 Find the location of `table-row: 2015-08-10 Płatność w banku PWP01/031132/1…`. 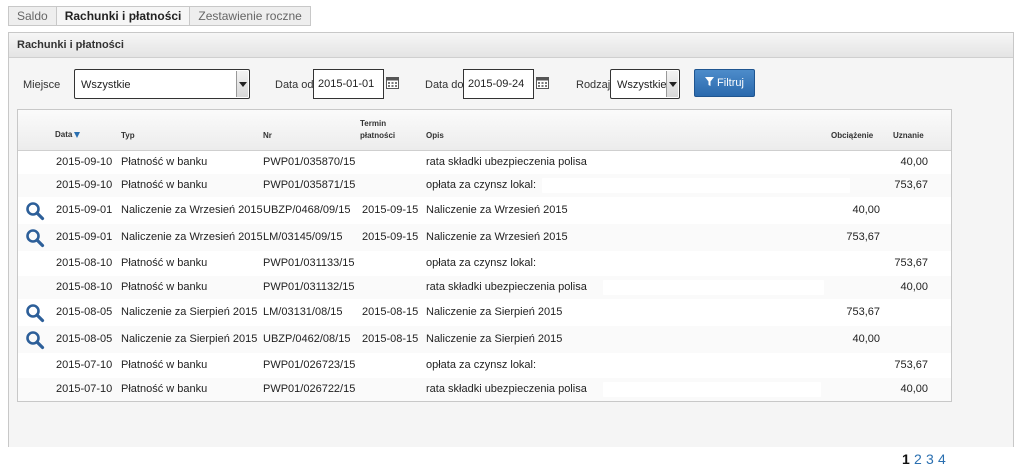

table-row: 2015-08-10 Płatność w banku PWP01/031132/1… is located at coordinates (484, 288).